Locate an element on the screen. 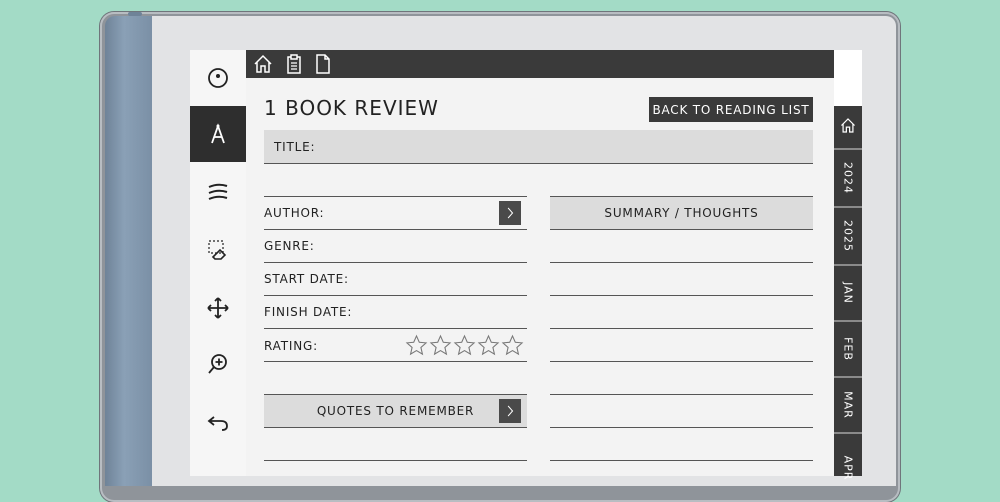 The height and width of the screenshot is (502, 1000). tab-label: APR is located at coordinates (848, 468).